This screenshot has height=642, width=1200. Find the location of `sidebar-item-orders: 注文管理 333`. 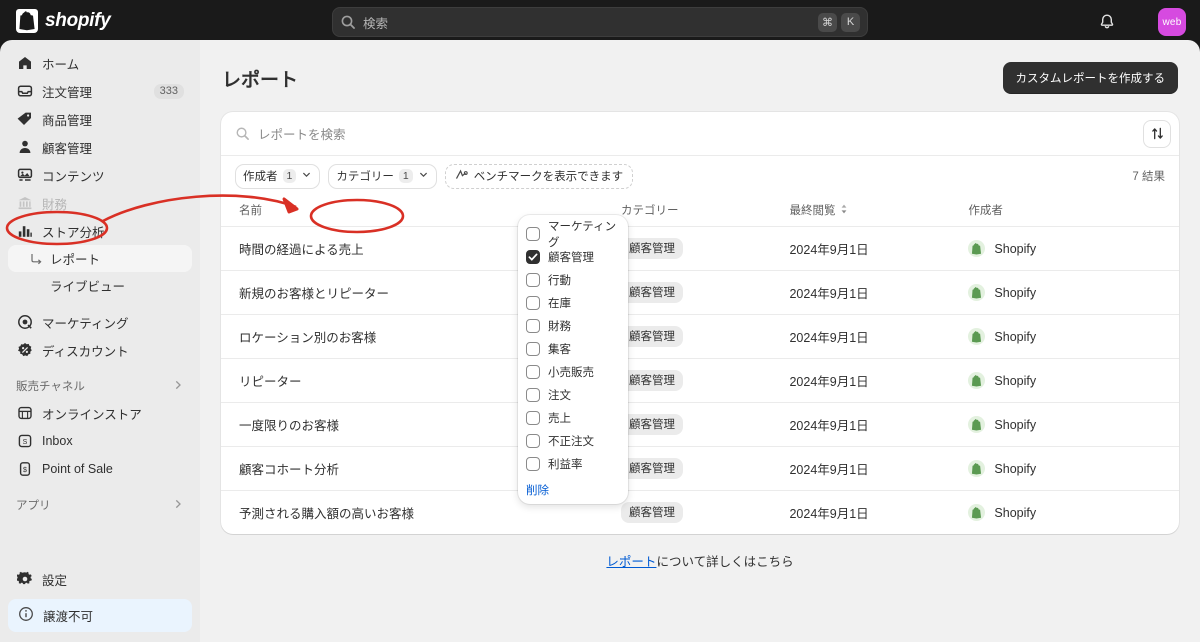

sidebar-item-orders: 注文管理 333 is located at coordinates (100, 91).